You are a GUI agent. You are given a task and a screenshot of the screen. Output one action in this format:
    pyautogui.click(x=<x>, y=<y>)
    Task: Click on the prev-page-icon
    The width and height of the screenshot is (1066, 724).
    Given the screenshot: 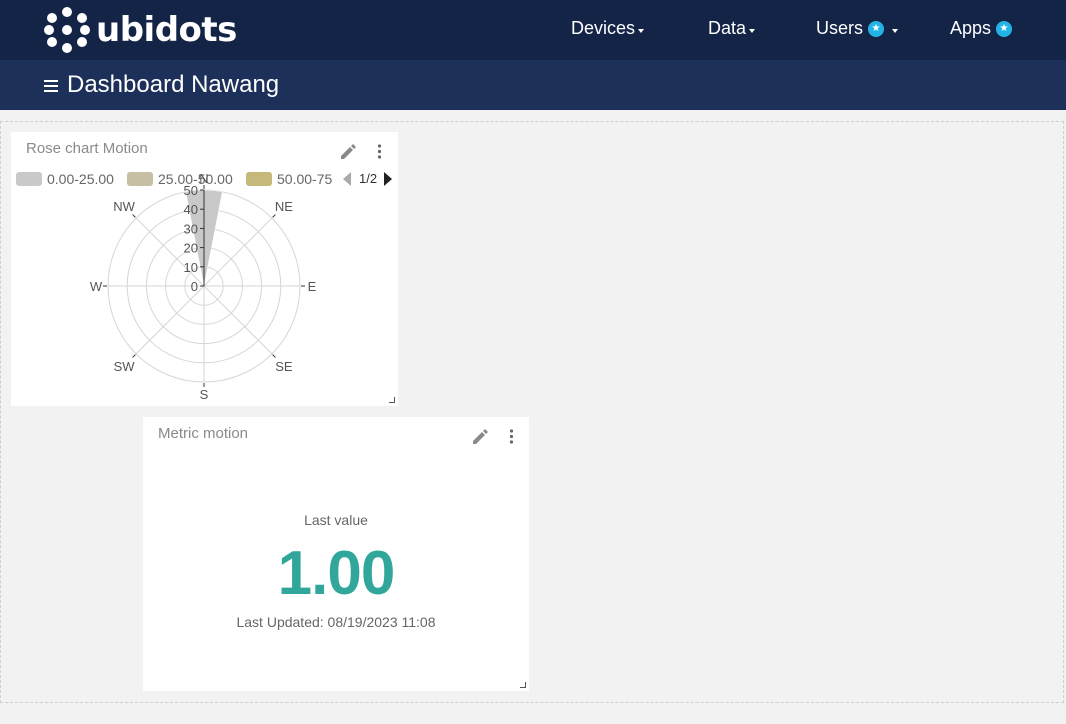 What is the action you would take?
    pyautogui.click(x=347, y=178)
    